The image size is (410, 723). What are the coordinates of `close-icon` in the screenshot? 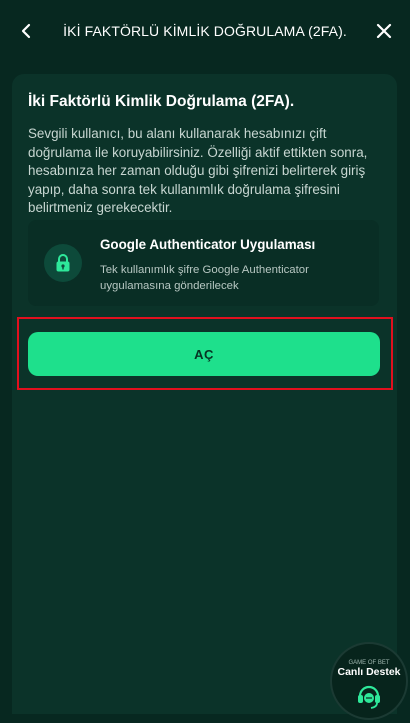 It's located at (384, 31).